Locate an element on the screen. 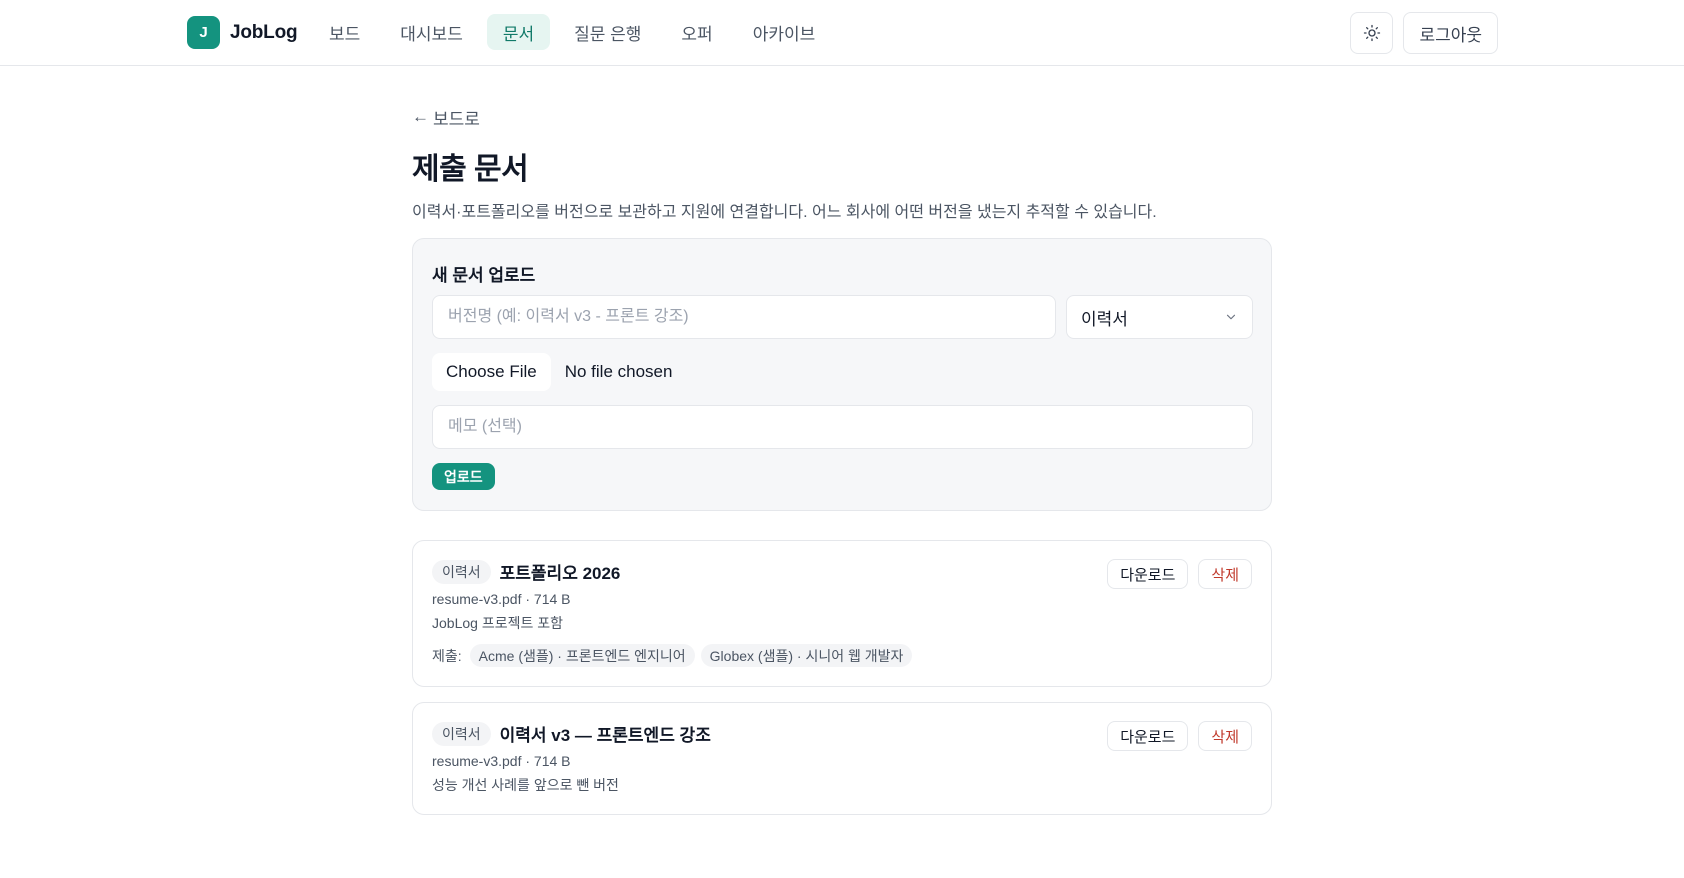 The height and width of the screenshot is (878, 1684). logout-button: 로그아웃 is located at coordinates (1450, 33).